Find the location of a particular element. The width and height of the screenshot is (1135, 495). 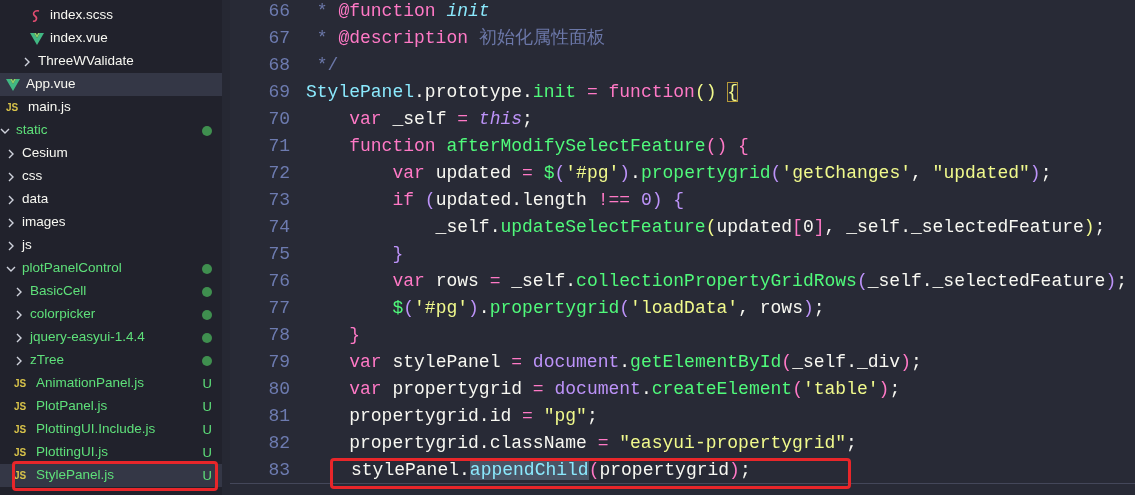

tree-item: js is located at coordinates (111, 245).